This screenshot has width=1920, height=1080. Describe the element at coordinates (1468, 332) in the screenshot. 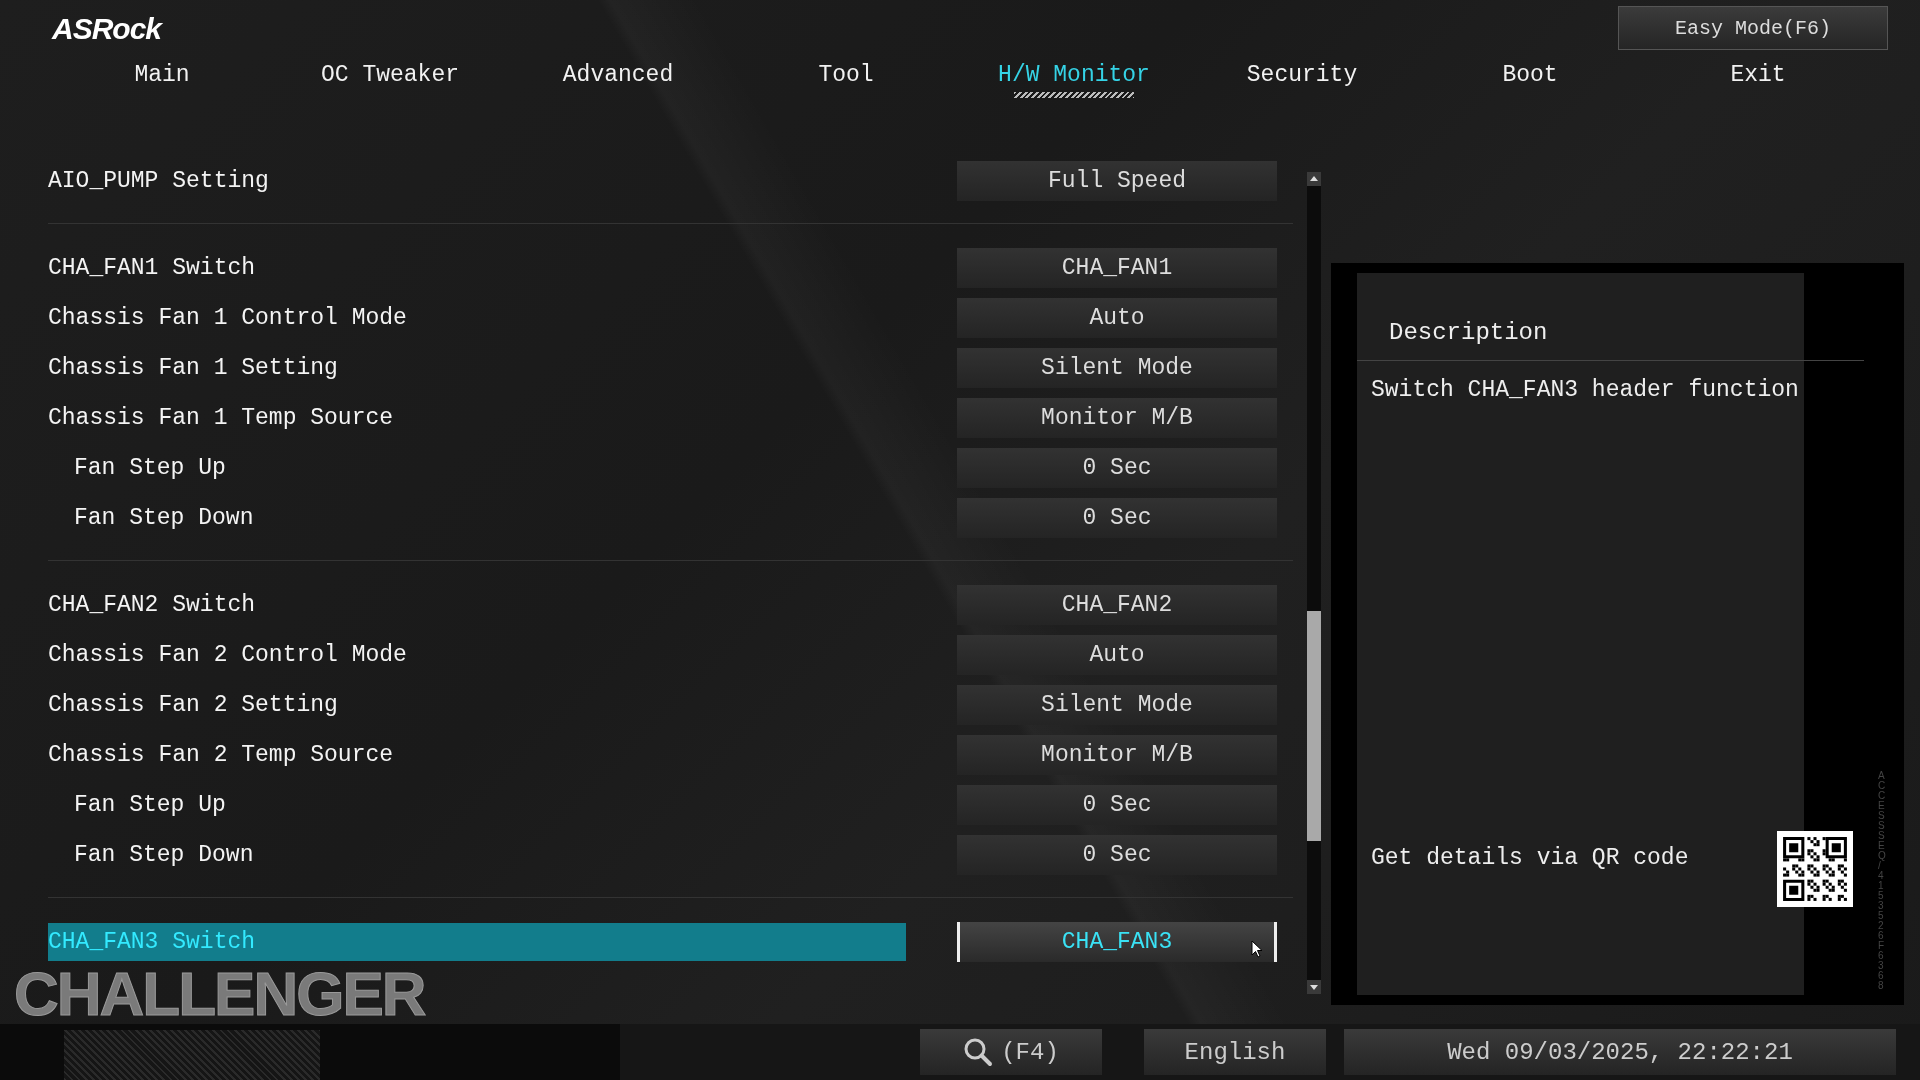

I see `description-title: Description` at that location.